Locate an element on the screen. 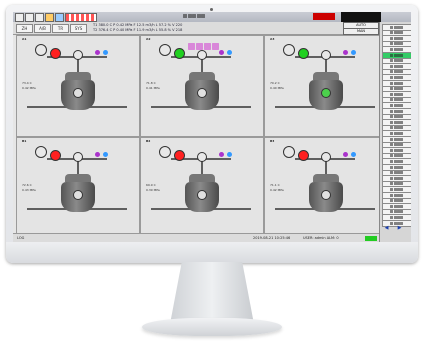 The height and width of the screenshot is (347, 424). app-icon is located at coordinates (19, 17).